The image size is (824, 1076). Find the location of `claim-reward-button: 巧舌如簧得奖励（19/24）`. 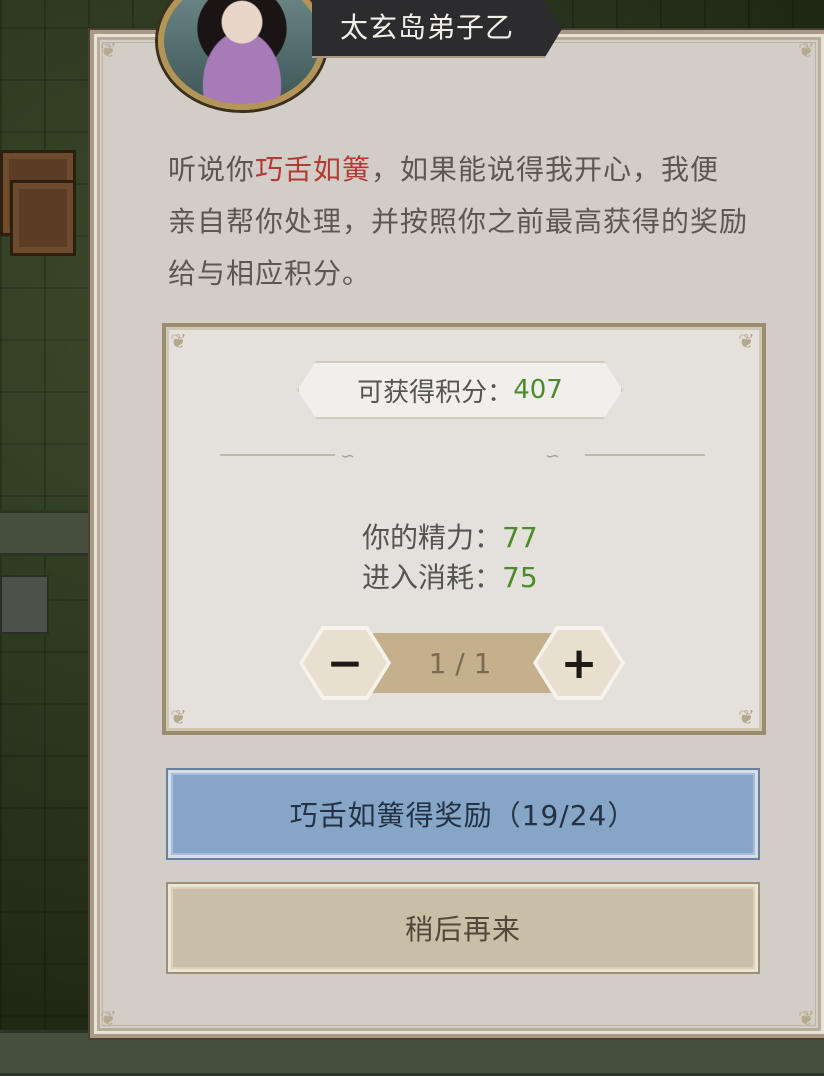

claim-reward-button: 巧舌如簧得奖励（19/24） is located at coordinates (463, 814).